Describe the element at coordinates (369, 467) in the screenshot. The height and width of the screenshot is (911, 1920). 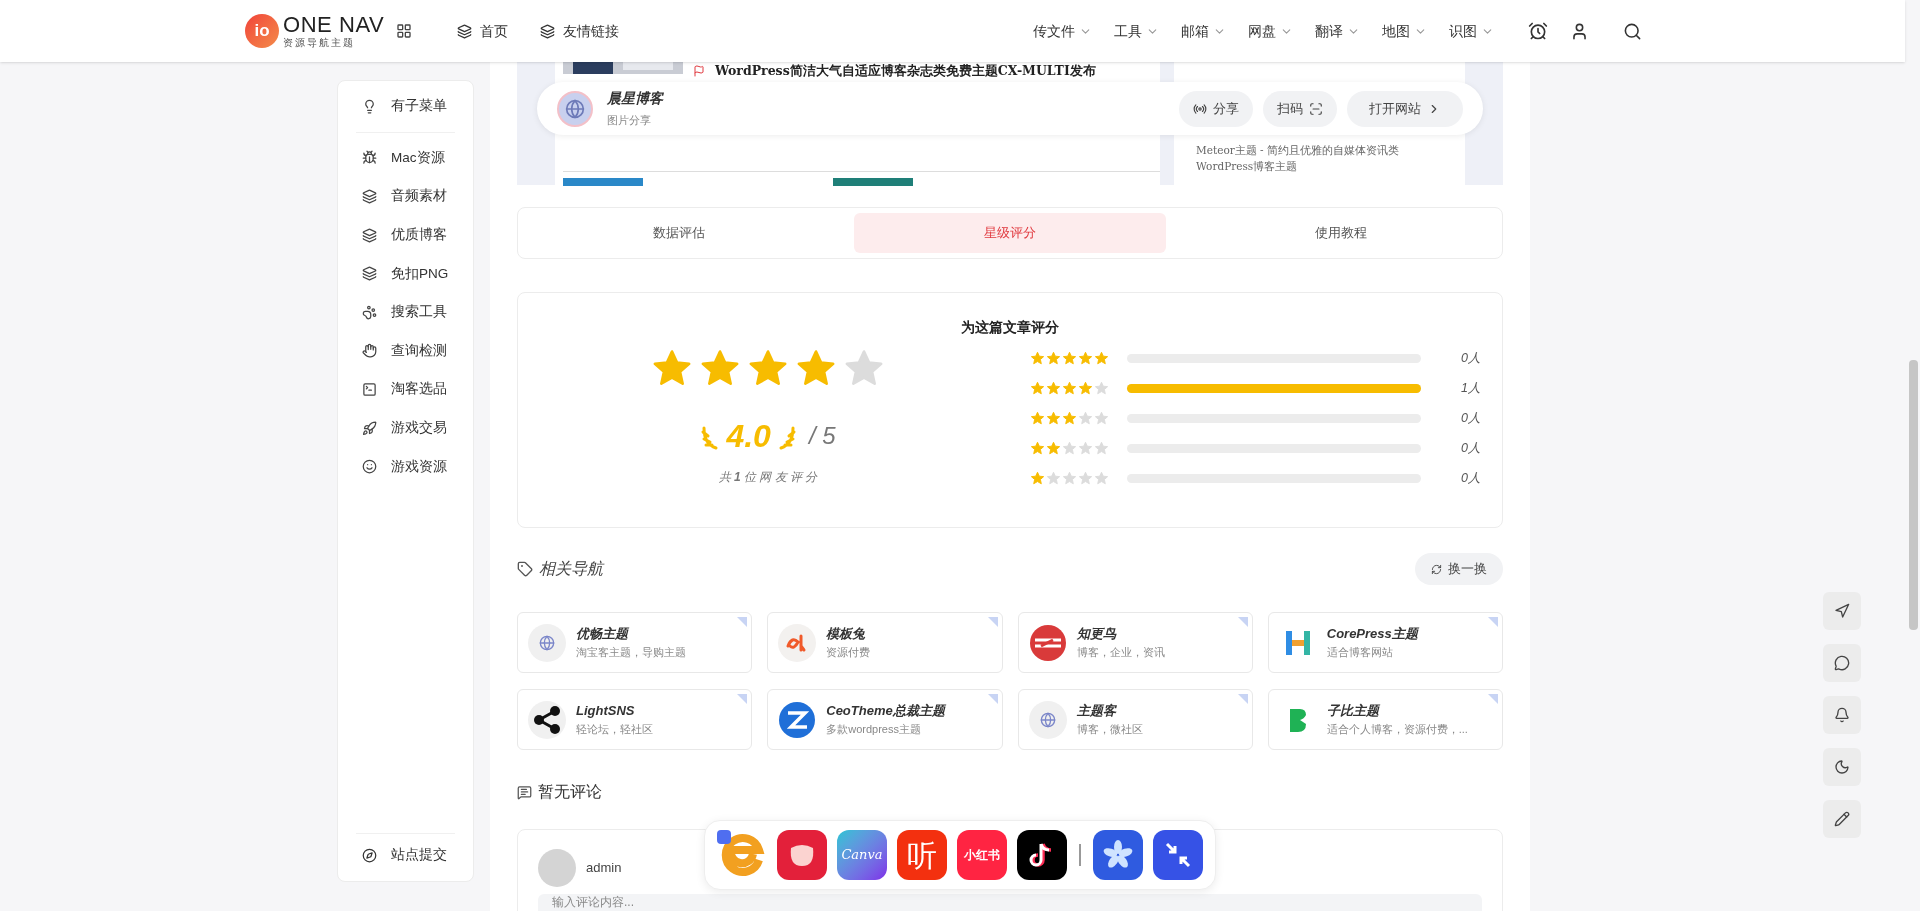
I see `smile-icon` at that location.